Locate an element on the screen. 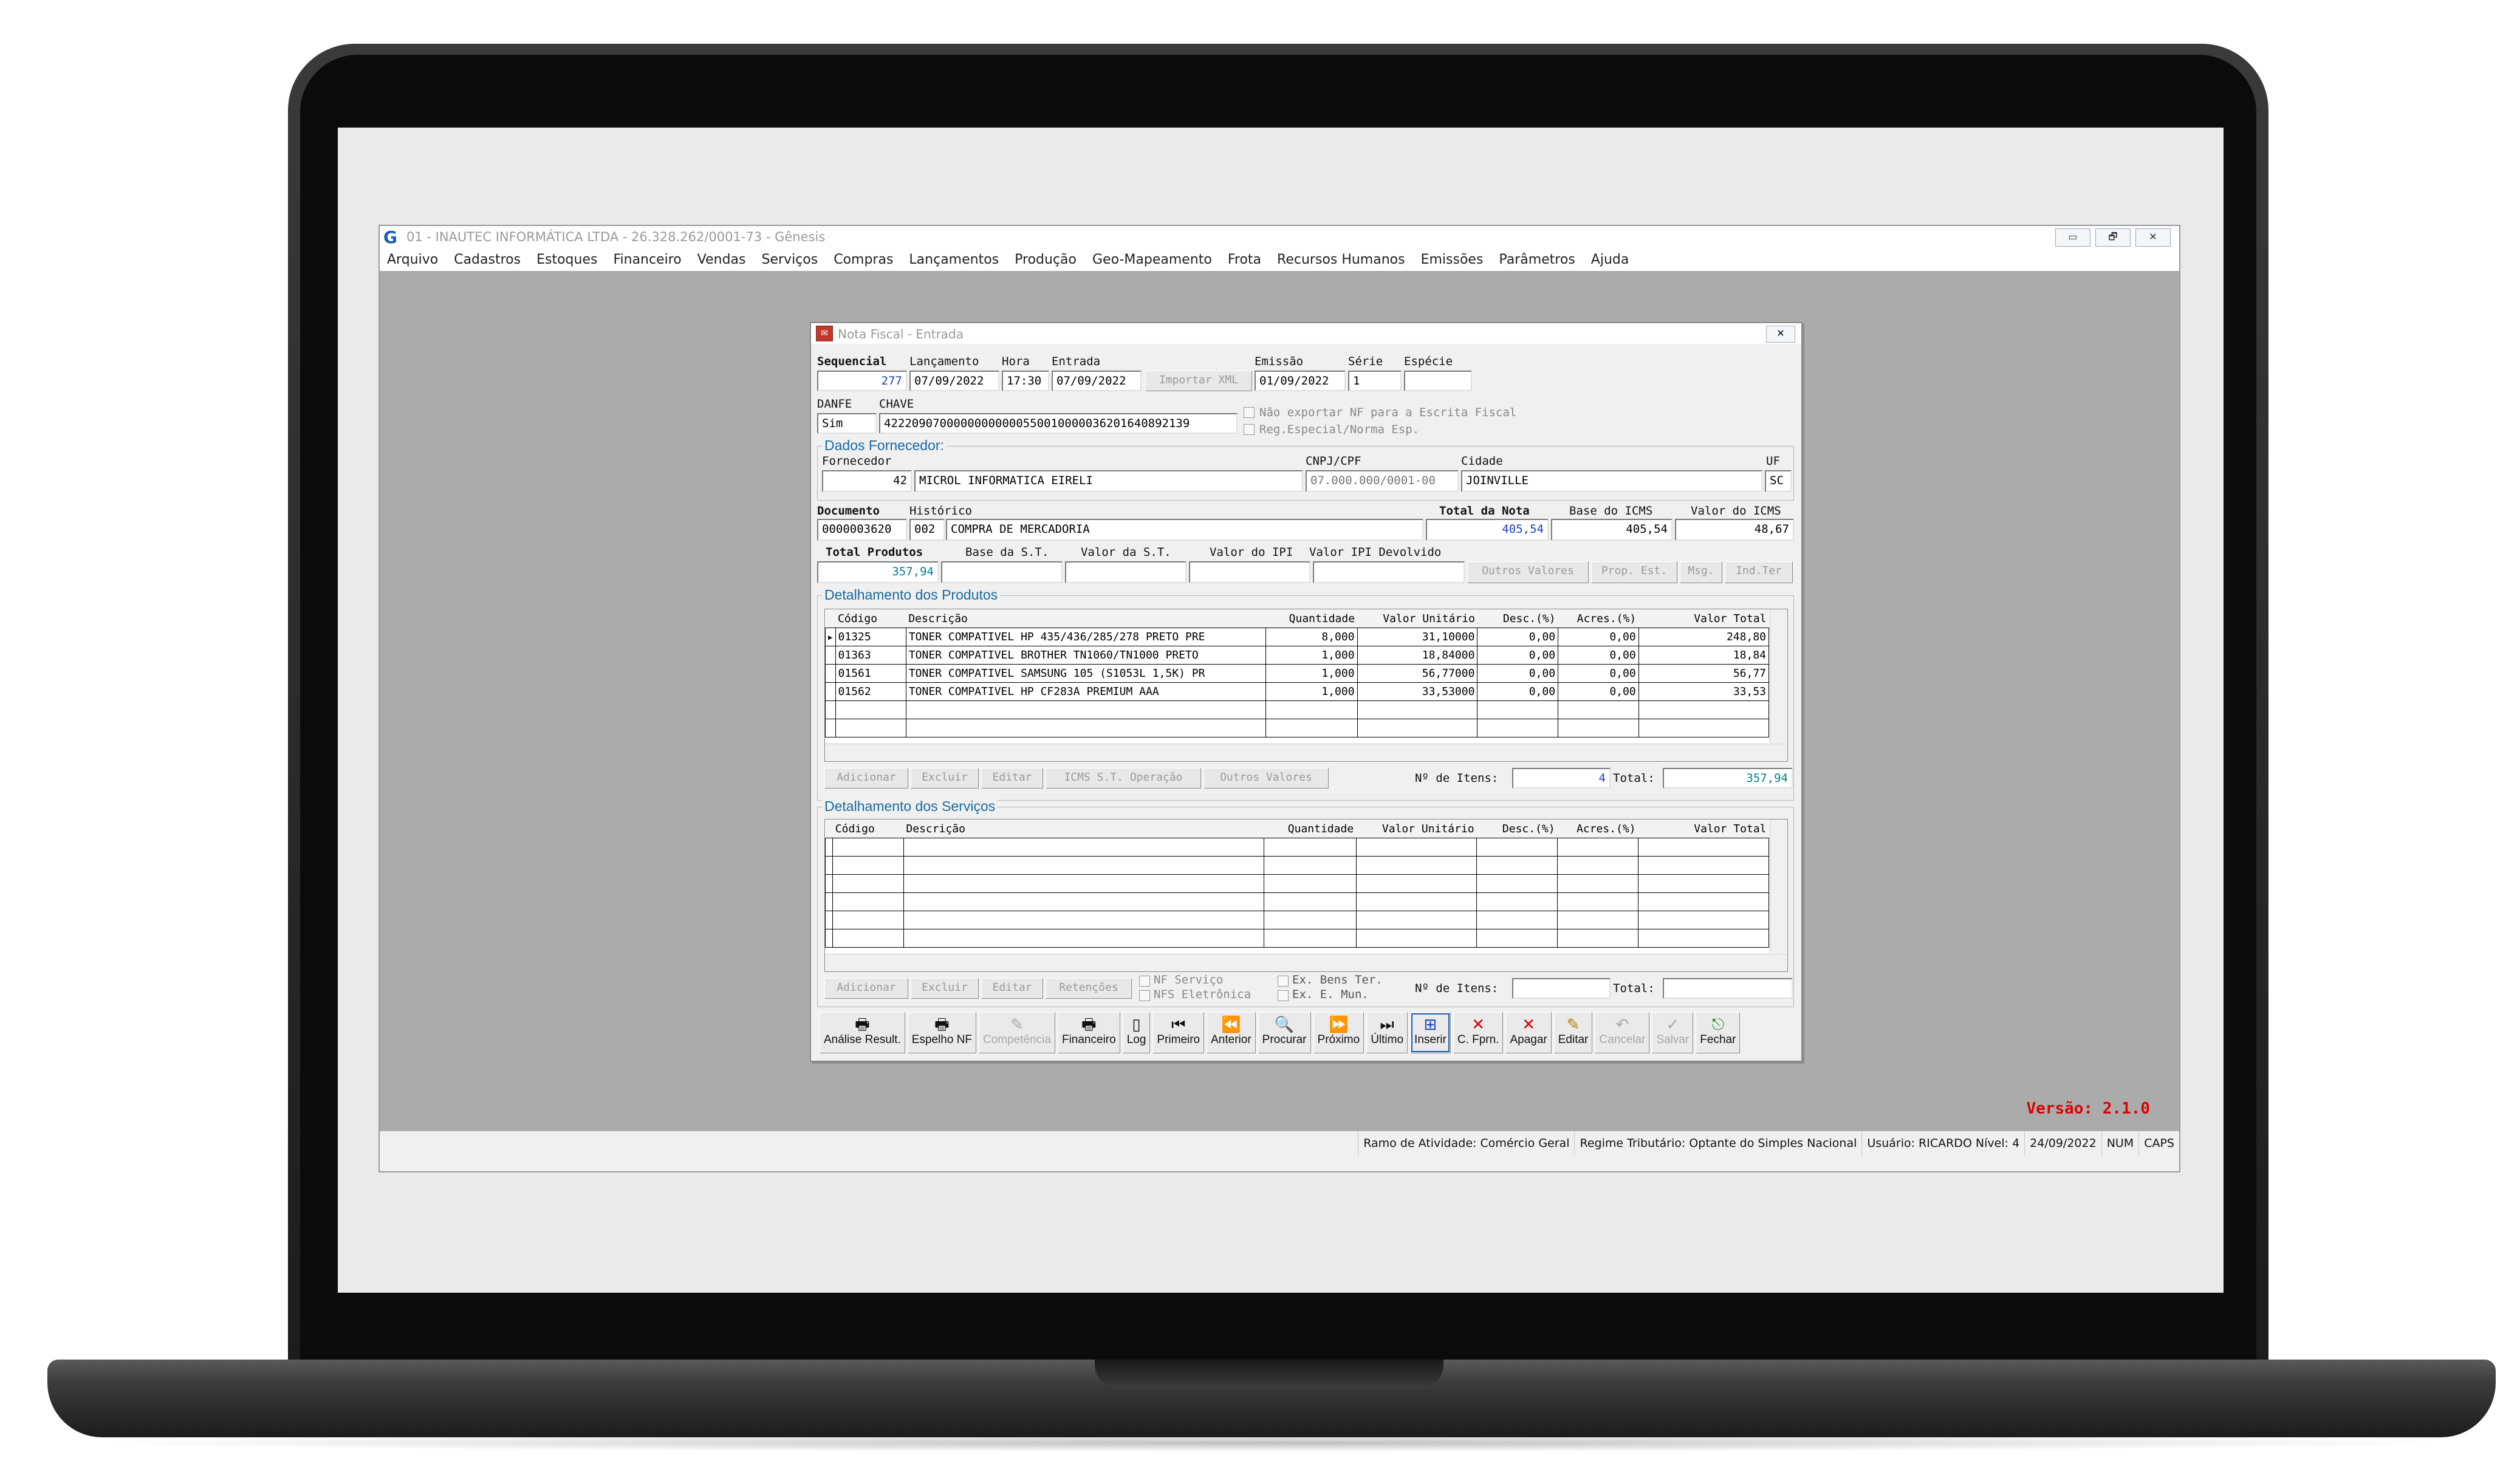 This screenshot has width=2520, height=1461. fornecedor-codigo-field: 42 is located at coordinates (867, 481).